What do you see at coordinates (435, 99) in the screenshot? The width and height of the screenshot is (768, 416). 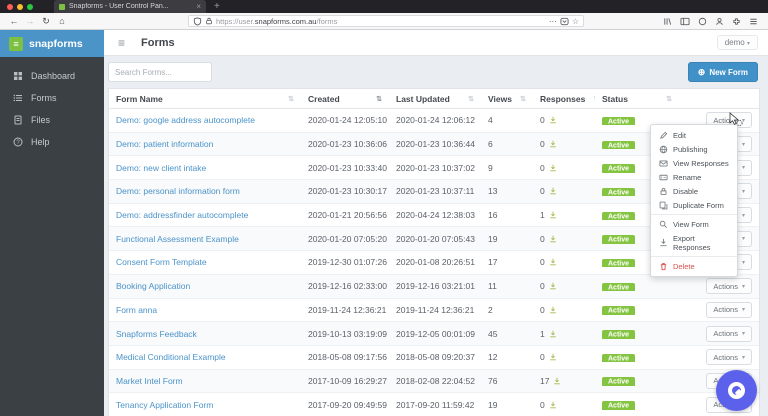 I see `column-header-last-updated: Last Updated ⇅` at bounding box center [435, 99].